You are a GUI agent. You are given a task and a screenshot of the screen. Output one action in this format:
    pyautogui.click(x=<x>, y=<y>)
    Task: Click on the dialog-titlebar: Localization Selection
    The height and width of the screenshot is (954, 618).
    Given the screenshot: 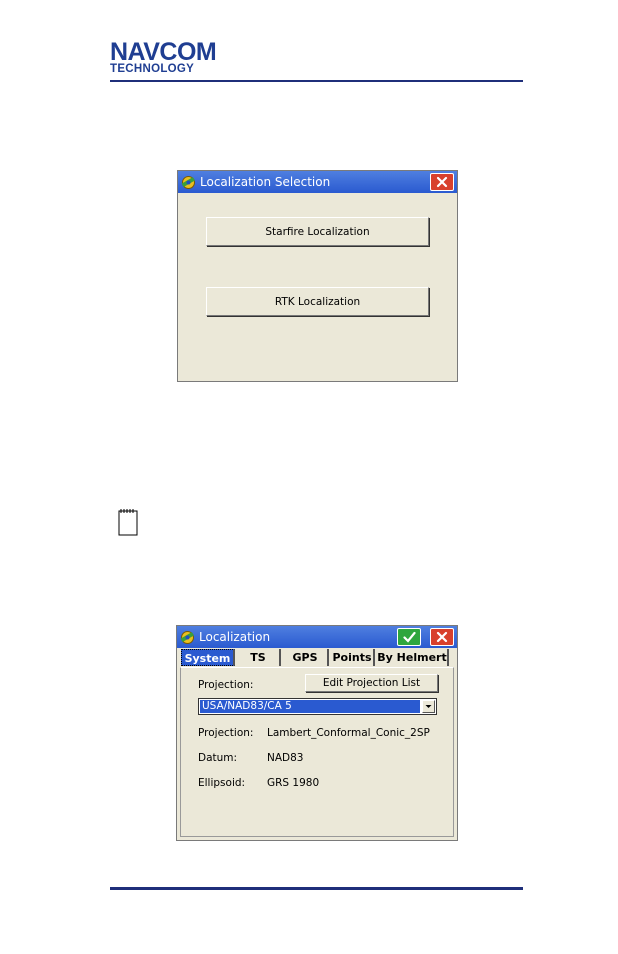 What is the action you would take?
    pyautogui.click(x=317, y=182)
    